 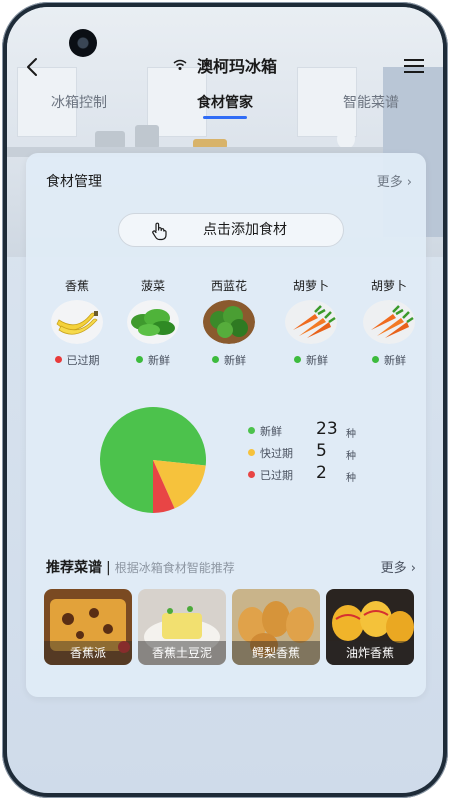 What do you see at coordinates (76, 286) in the screenshot?
I see `food-name: 香蕉` at bounding box center [76, 286].